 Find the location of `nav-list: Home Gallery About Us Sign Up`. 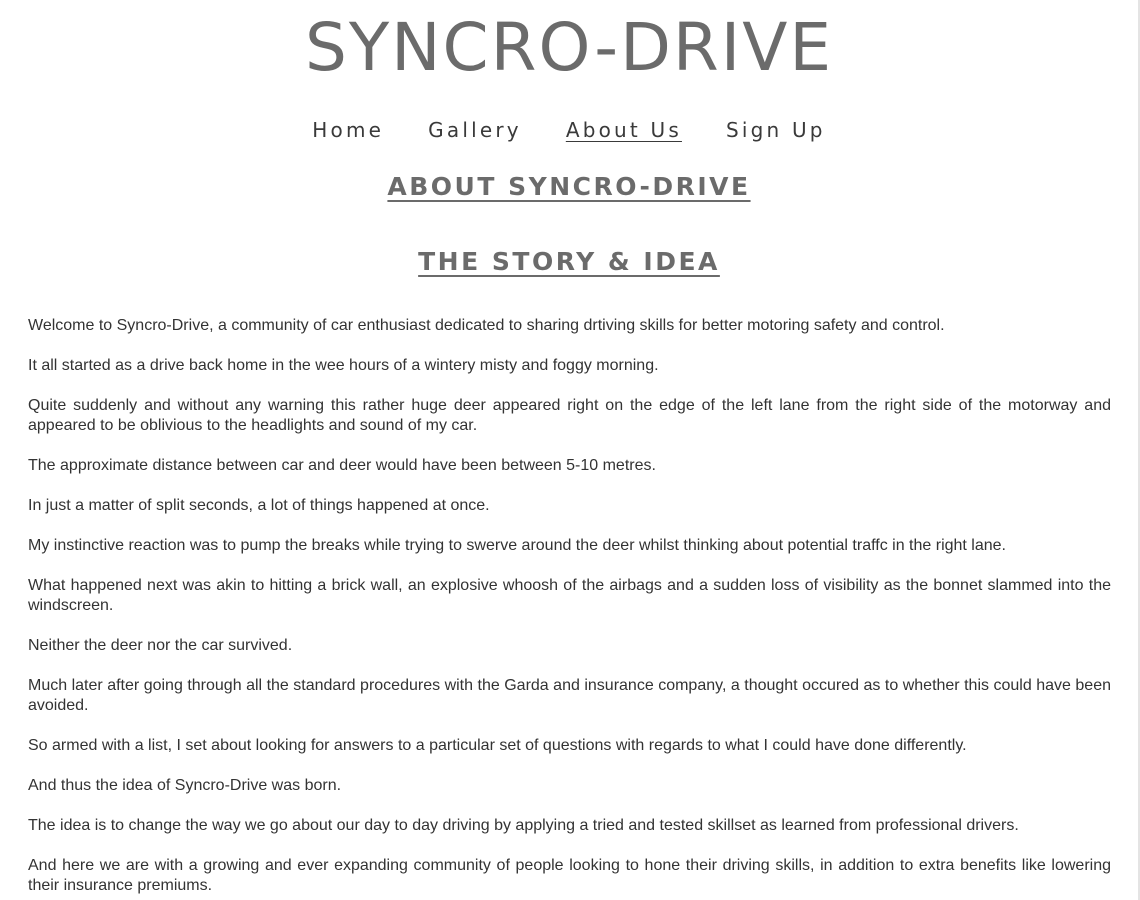

nav-list: Home Gallery About Us Sign Up is located at coordinates (569, 130).